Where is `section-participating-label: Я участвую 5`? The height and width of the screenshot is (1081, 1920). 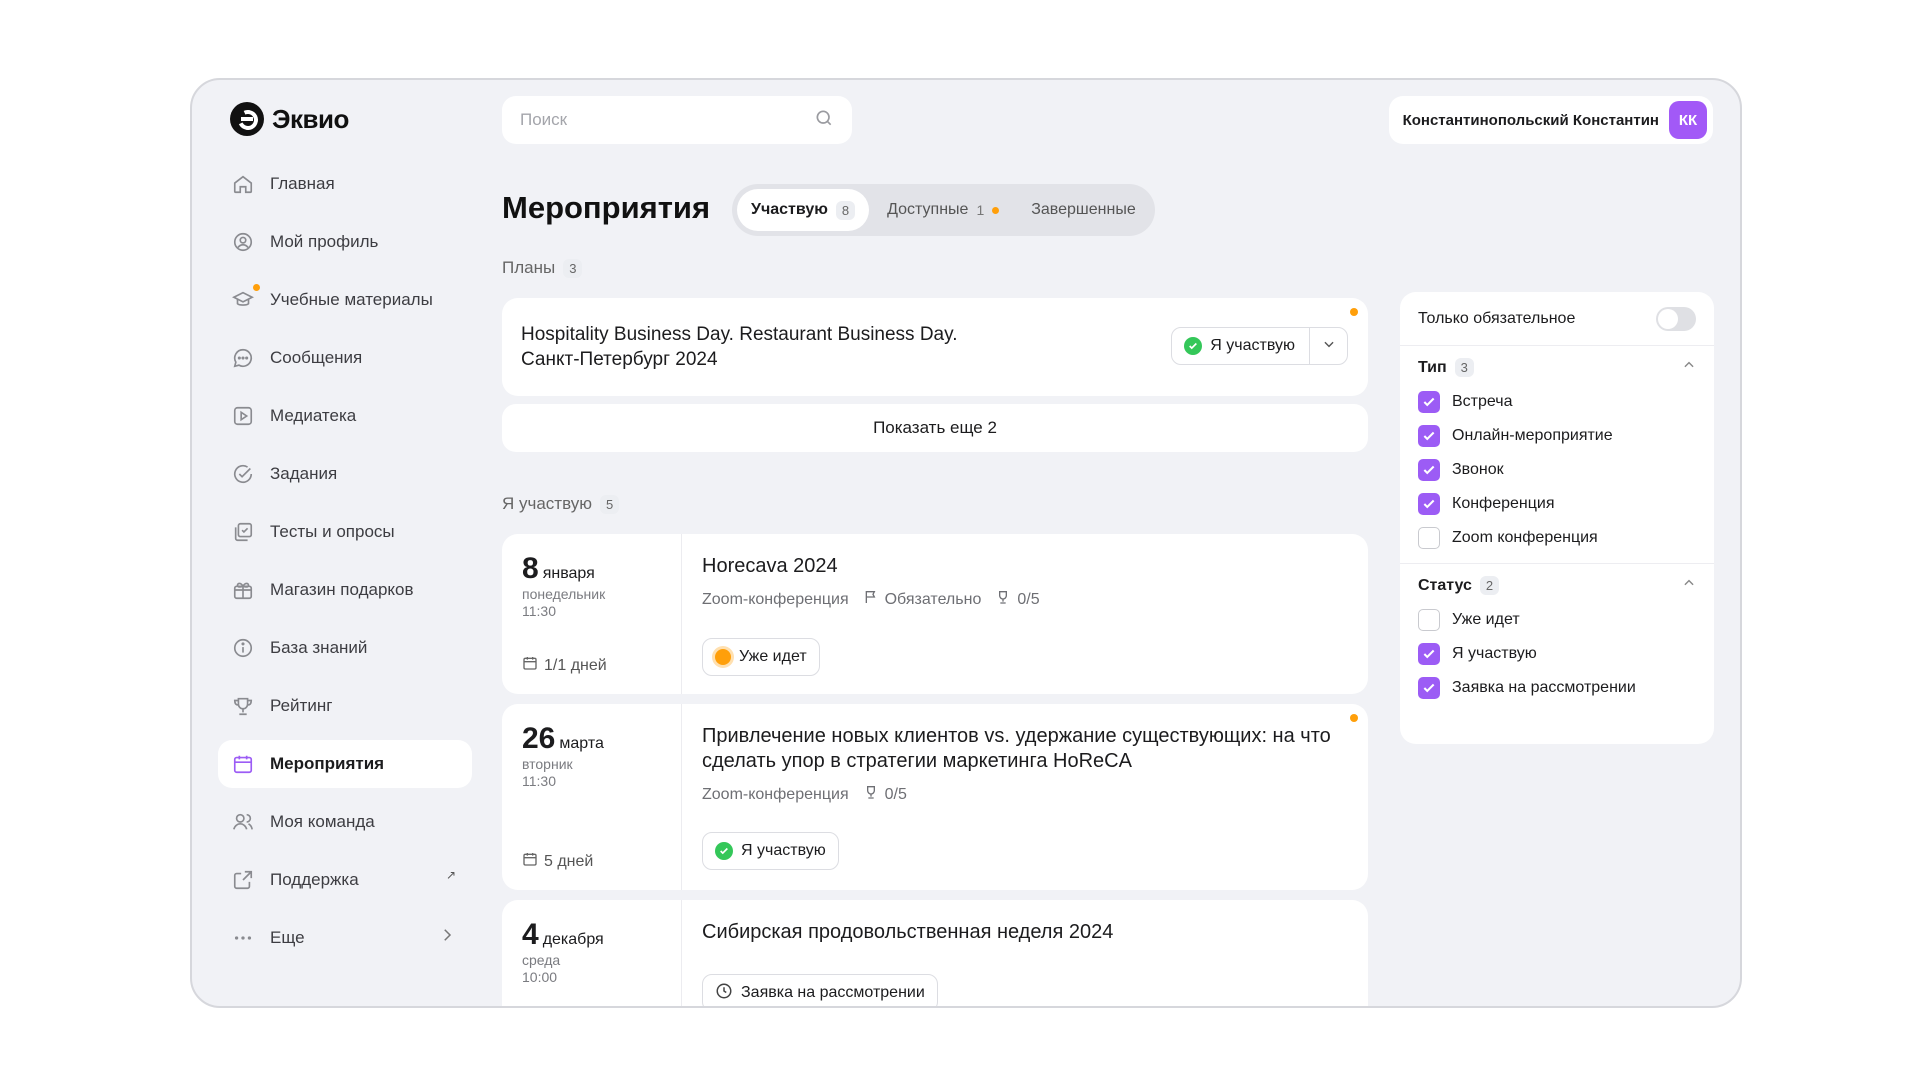
section-participating-label: Я участвую 5 is located at coordinates (561, 504).